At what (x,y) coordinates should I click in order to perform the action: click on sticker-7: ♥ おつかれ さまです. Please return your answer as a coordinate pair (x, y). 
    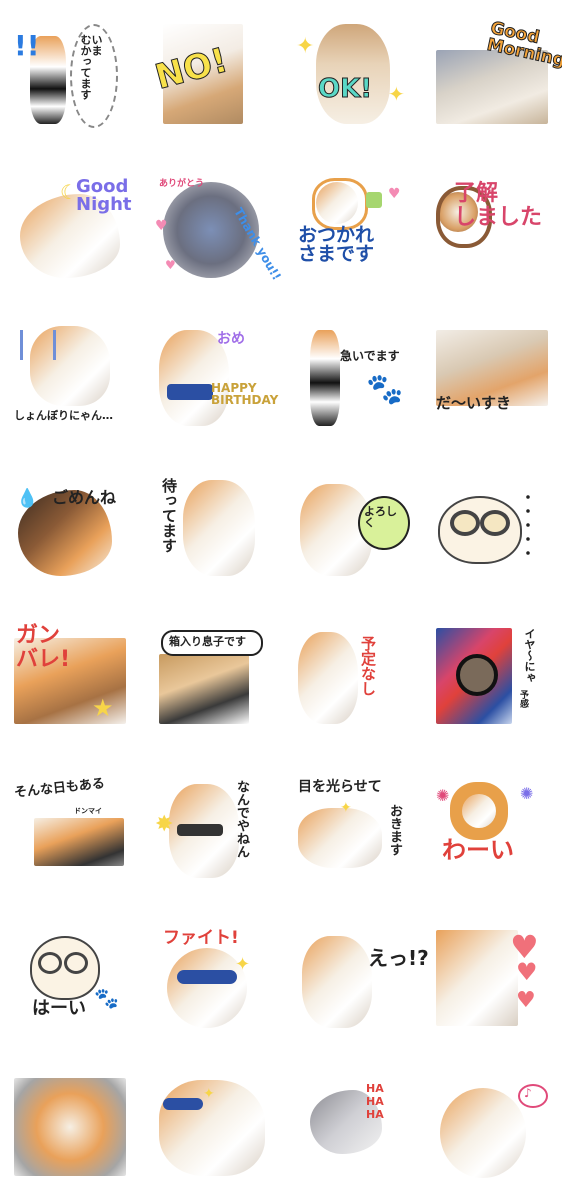
    Looking at the image, I should click on (352, 228).